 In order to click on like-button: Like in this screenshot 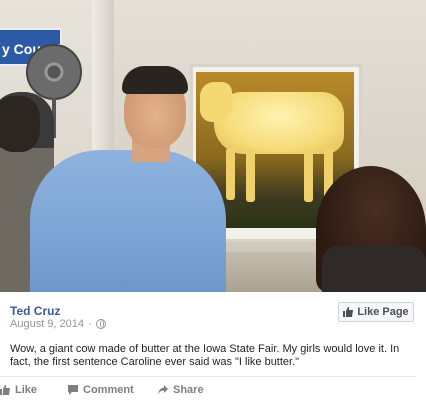, I will do `click(18, 390)`.